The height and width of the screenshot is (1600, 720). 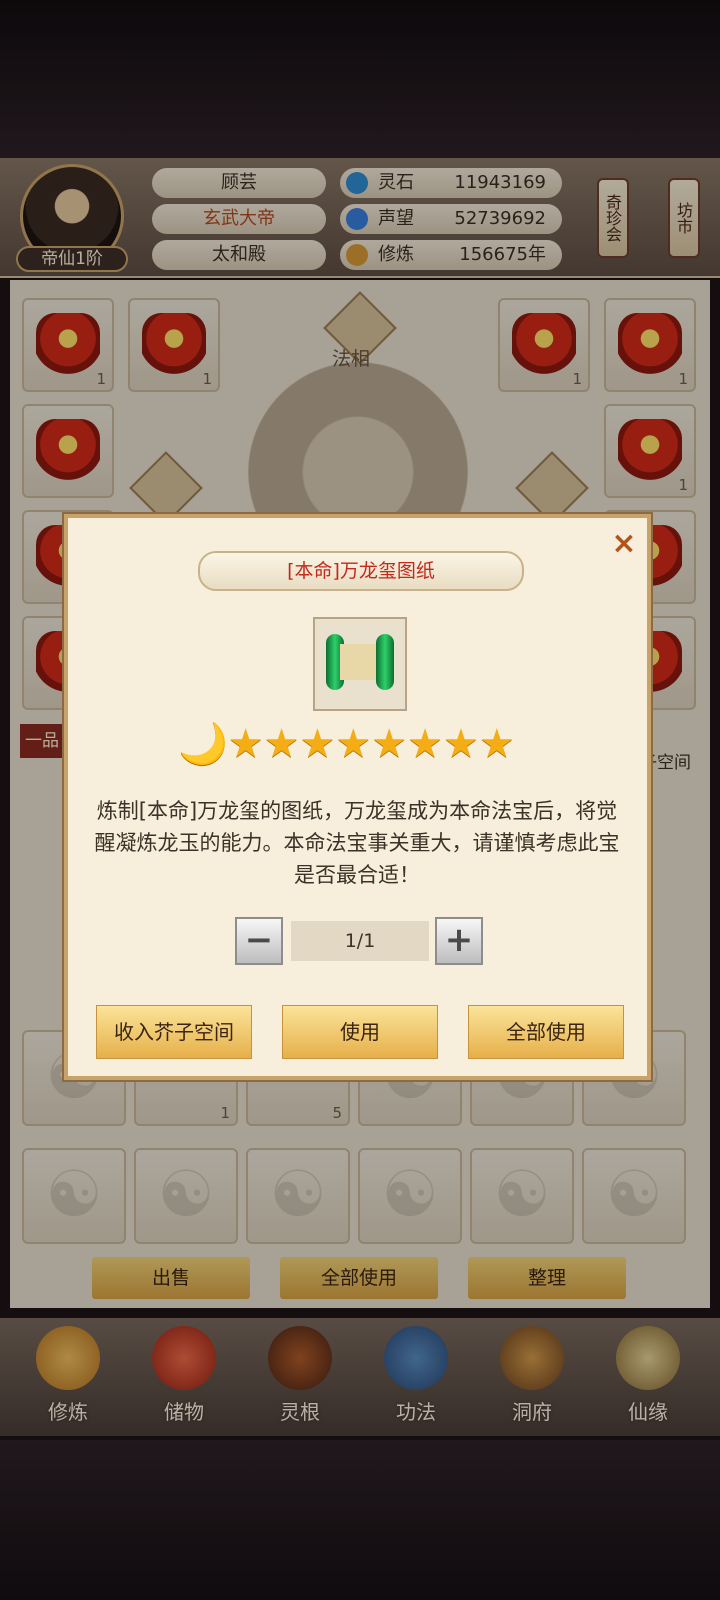 I want to click on blueprint-scroll-icon, so click(x=360, y=662).